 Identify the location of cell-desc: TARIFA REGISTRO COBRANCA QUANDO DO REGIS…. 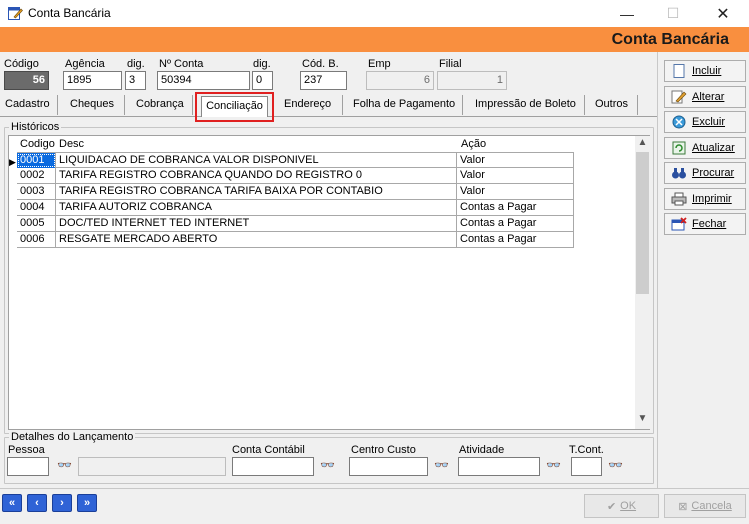
(256, 175).